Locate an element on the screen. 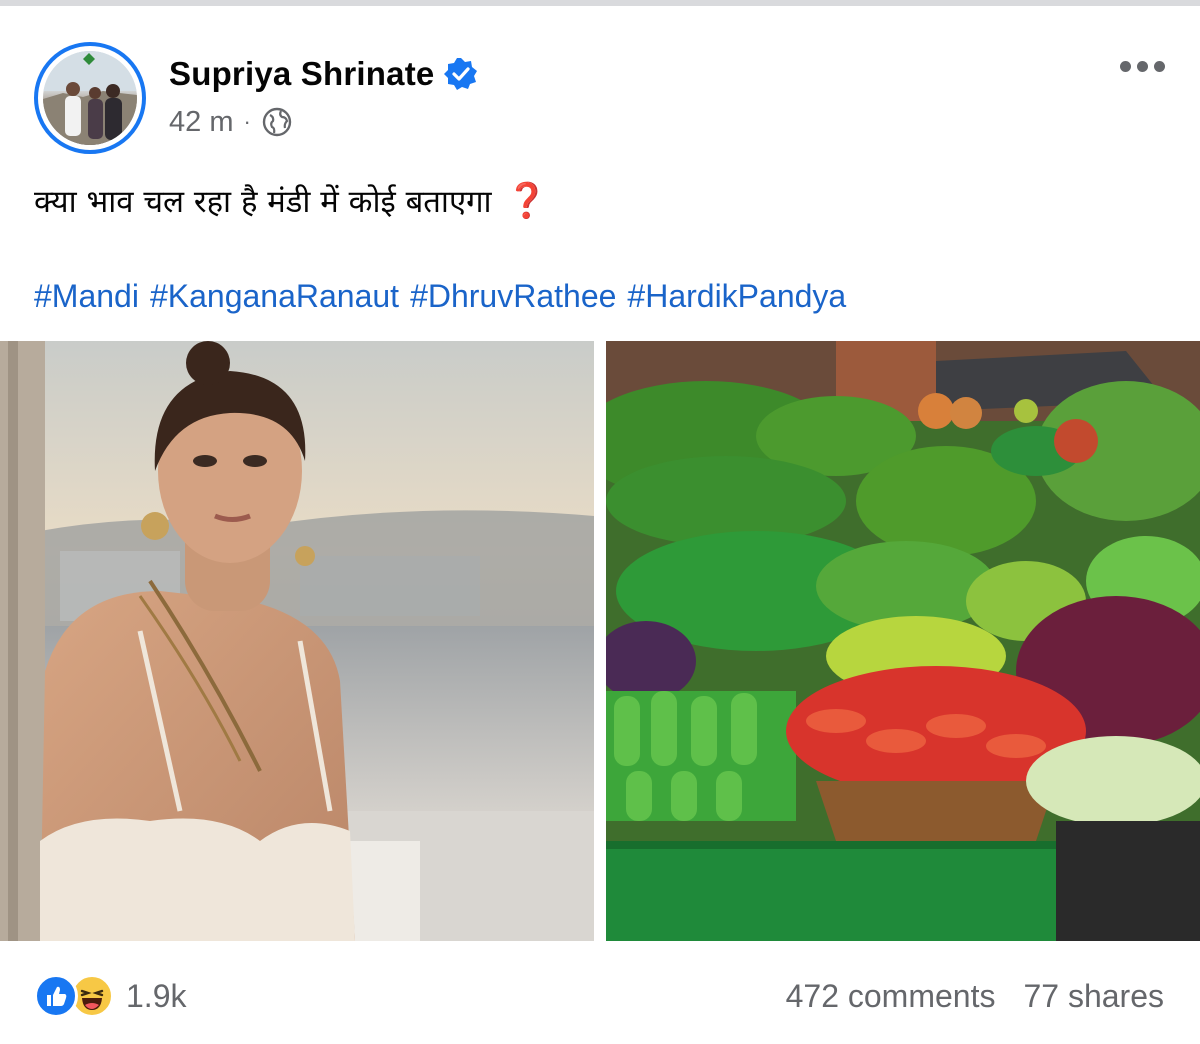 The width and height of the screenshot is (1200, 1044). post-text: क्या भाव चल रहा है मंडी में कोई बताएगा ❓ is located at coordinates (291, 201).